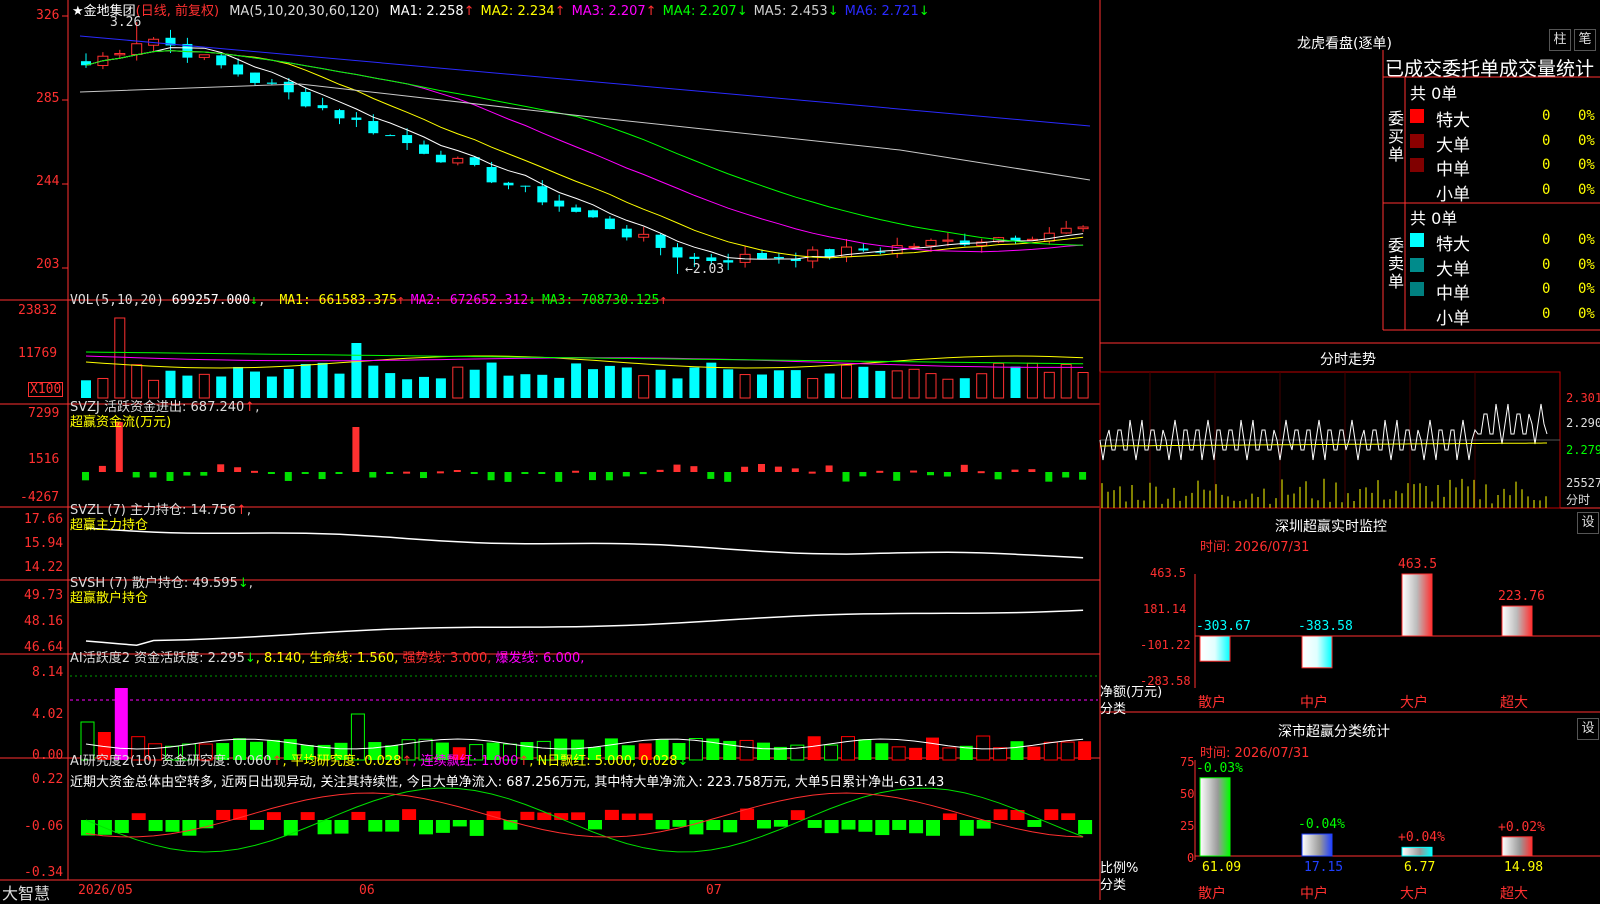  I want to click on sz-class-settings-button: 设, so click(1588, 729).